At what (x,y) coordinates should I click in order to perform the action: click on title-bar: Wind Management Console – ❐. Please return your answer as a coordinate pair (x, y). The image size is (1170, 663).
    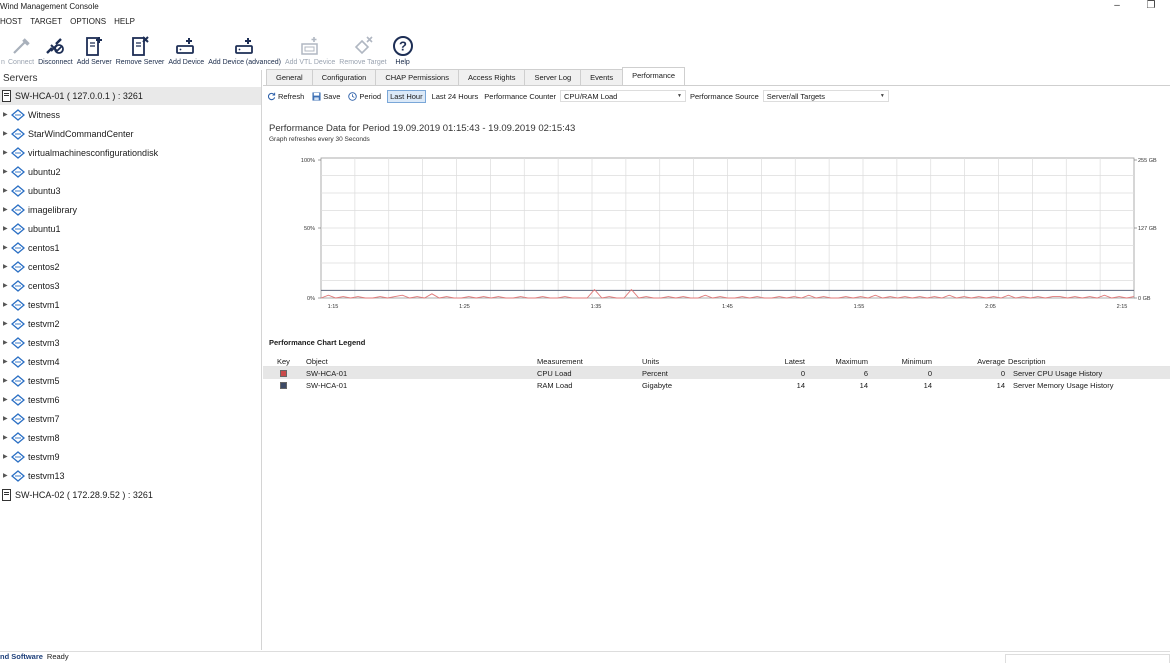
    Looking at the image, I should click on (585, 7).